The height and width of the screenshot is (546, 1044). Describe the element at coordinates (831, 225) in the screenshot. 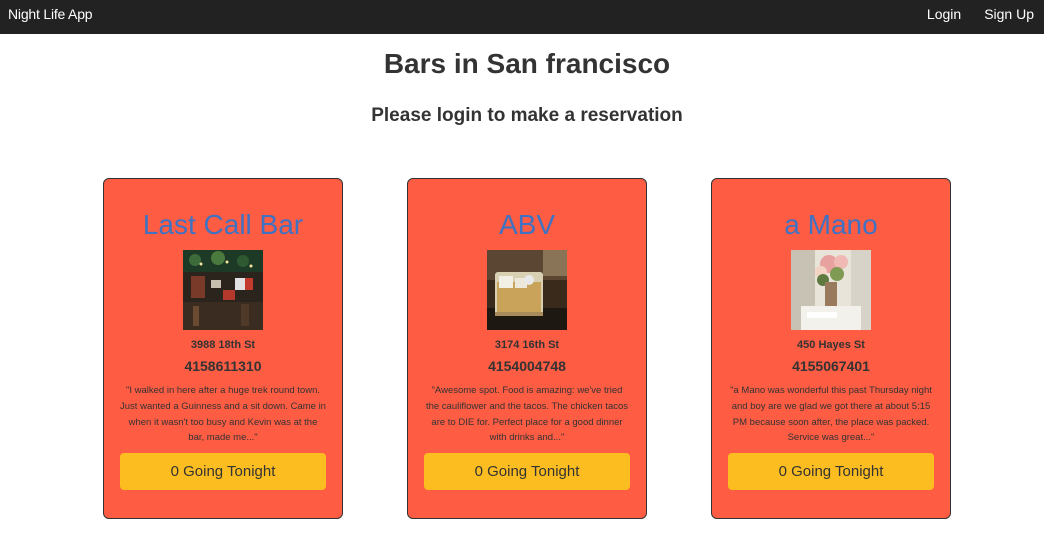

I see `bar-name-link: a Mano` at that location.